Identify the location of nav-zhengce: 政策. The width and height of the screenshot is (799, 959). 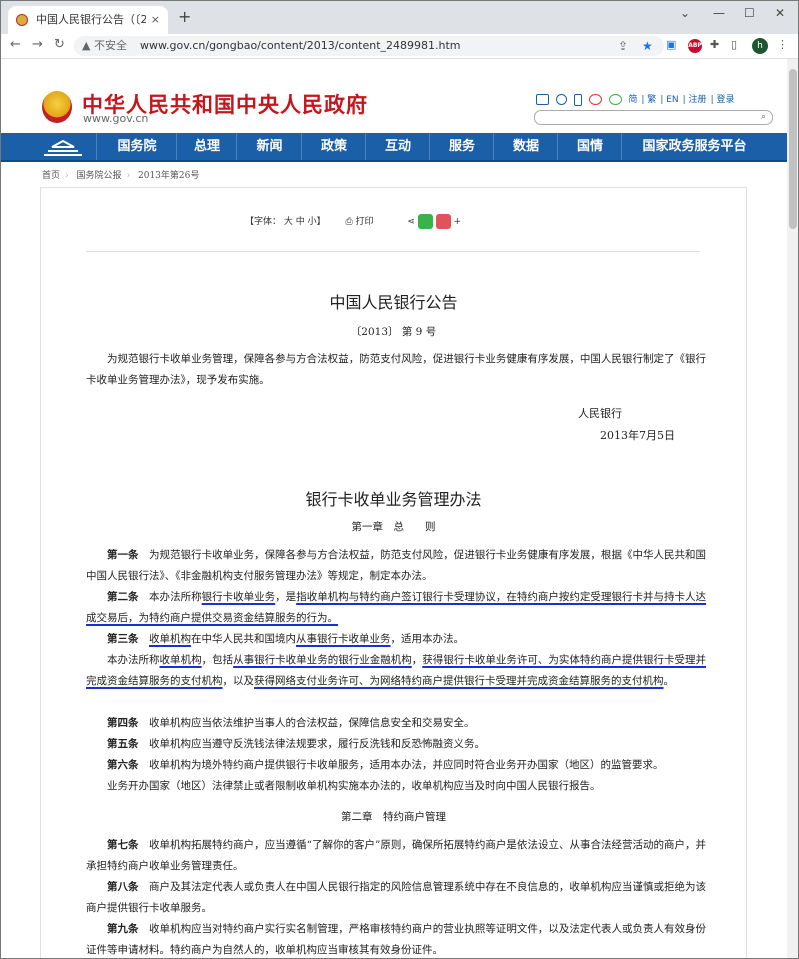
(333, 146).